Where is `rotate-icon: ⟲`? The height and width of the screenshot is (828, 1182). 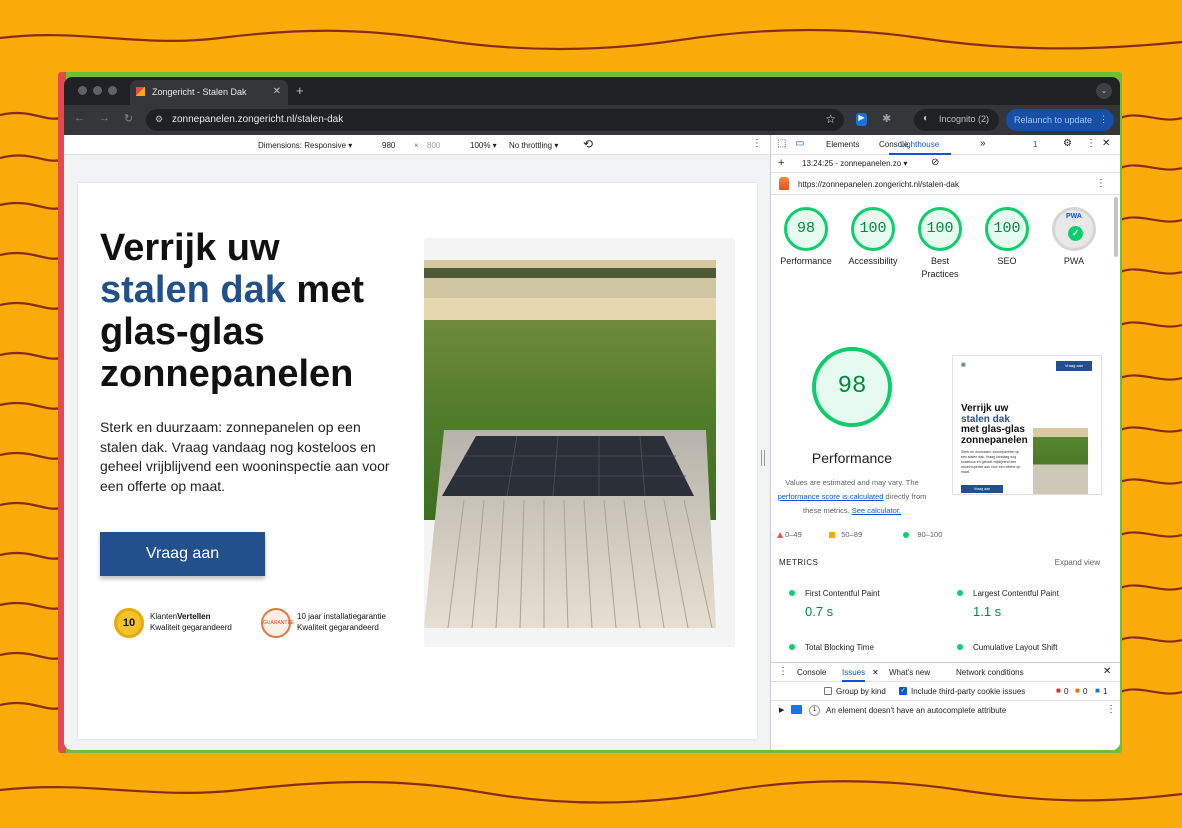 rotate-icon: ⟲ is located at coordinates (588, 144).